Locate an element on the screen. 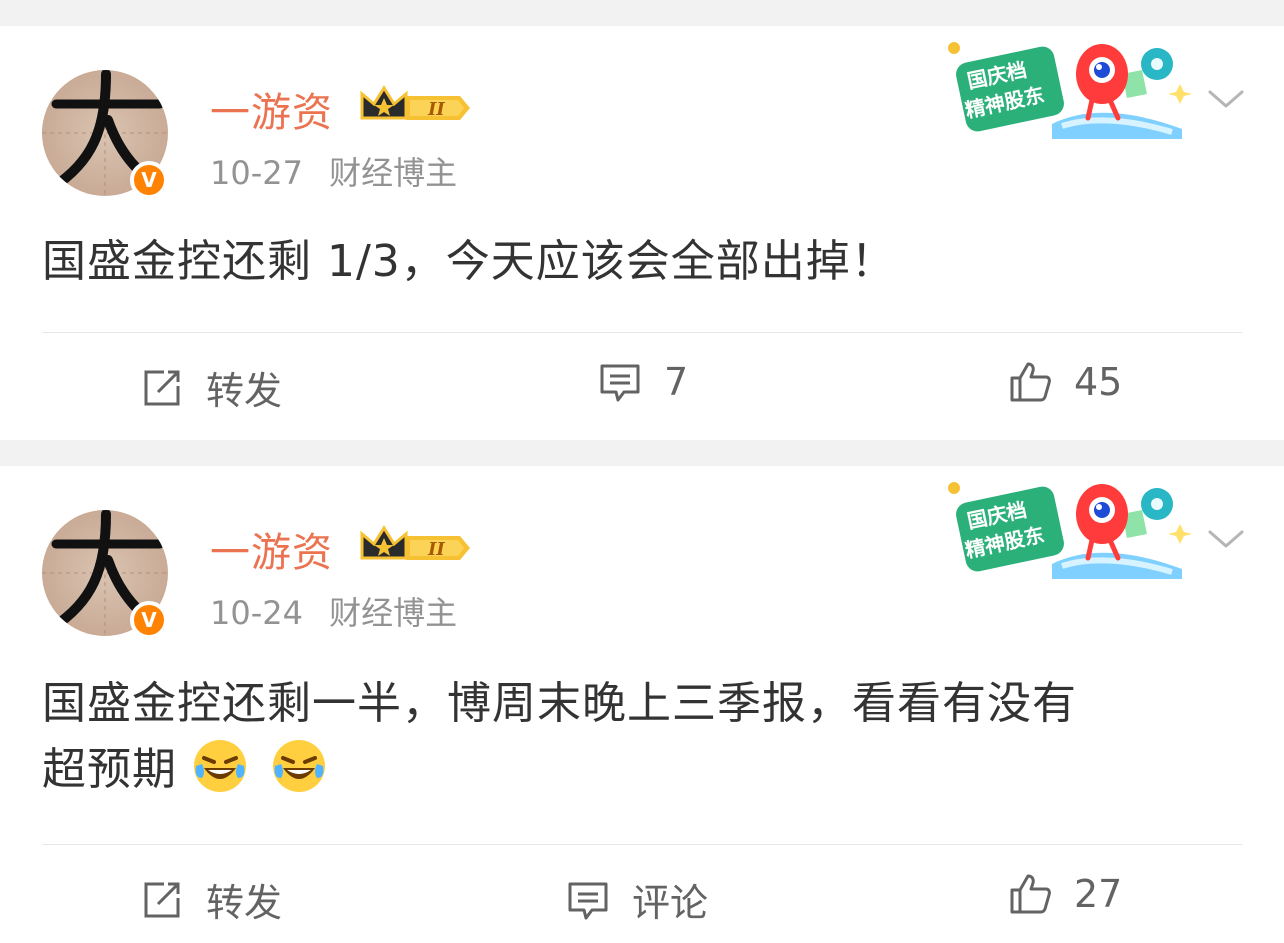 This screenshot has width=1284, height=943. post-time: 10-24 is located at coordinates (256, 613).